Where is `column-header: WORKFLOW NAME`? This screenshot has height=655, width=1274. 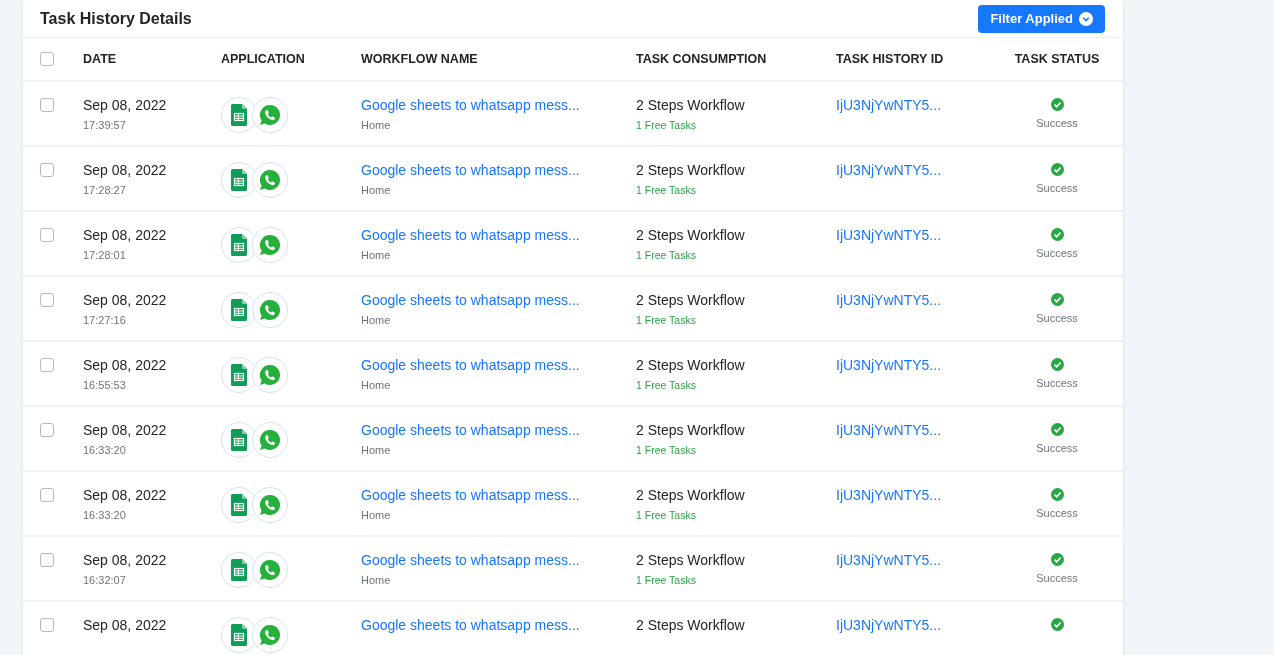
column-header: WORKFLOW NAME is located at coordinates (419, 59).